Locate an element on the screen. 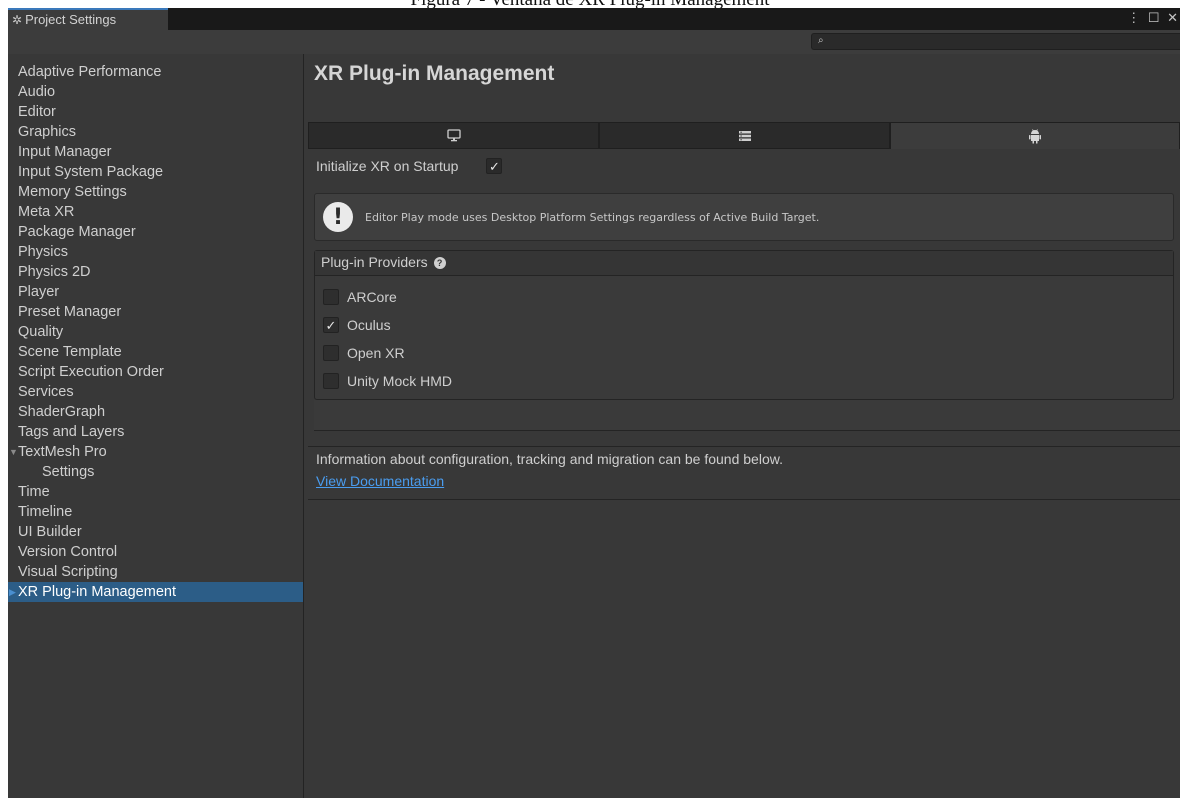 This screenshot has width=1180, height=798. sidebar-item-label: Adaptive Performance is located at coordinates (90, 72).